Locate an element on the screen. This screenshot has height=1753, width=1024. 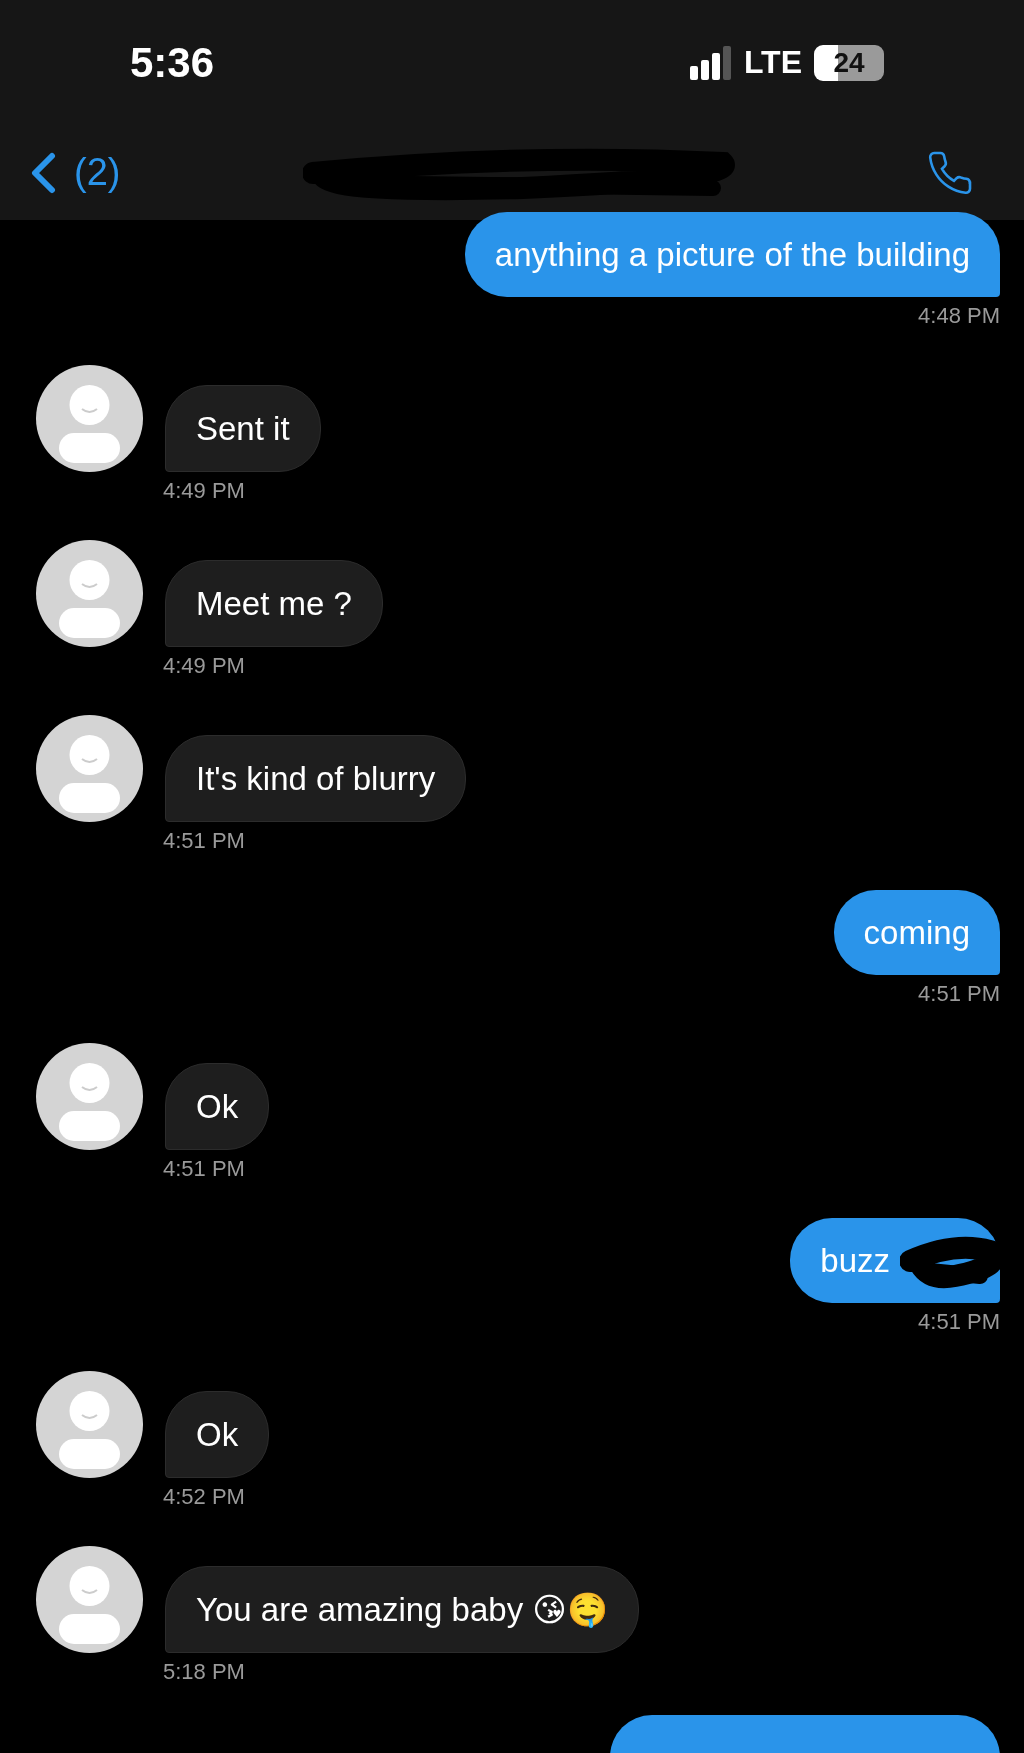
message-time: 5:18 PM is located at coordinates (204, 1672).